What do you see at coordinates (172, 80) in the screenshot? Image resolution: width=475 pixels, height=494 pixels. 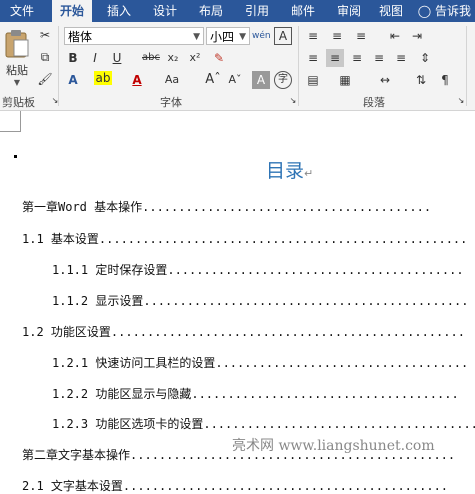 I see `change-case-icon: Aa` at bounding box center [172, 80].